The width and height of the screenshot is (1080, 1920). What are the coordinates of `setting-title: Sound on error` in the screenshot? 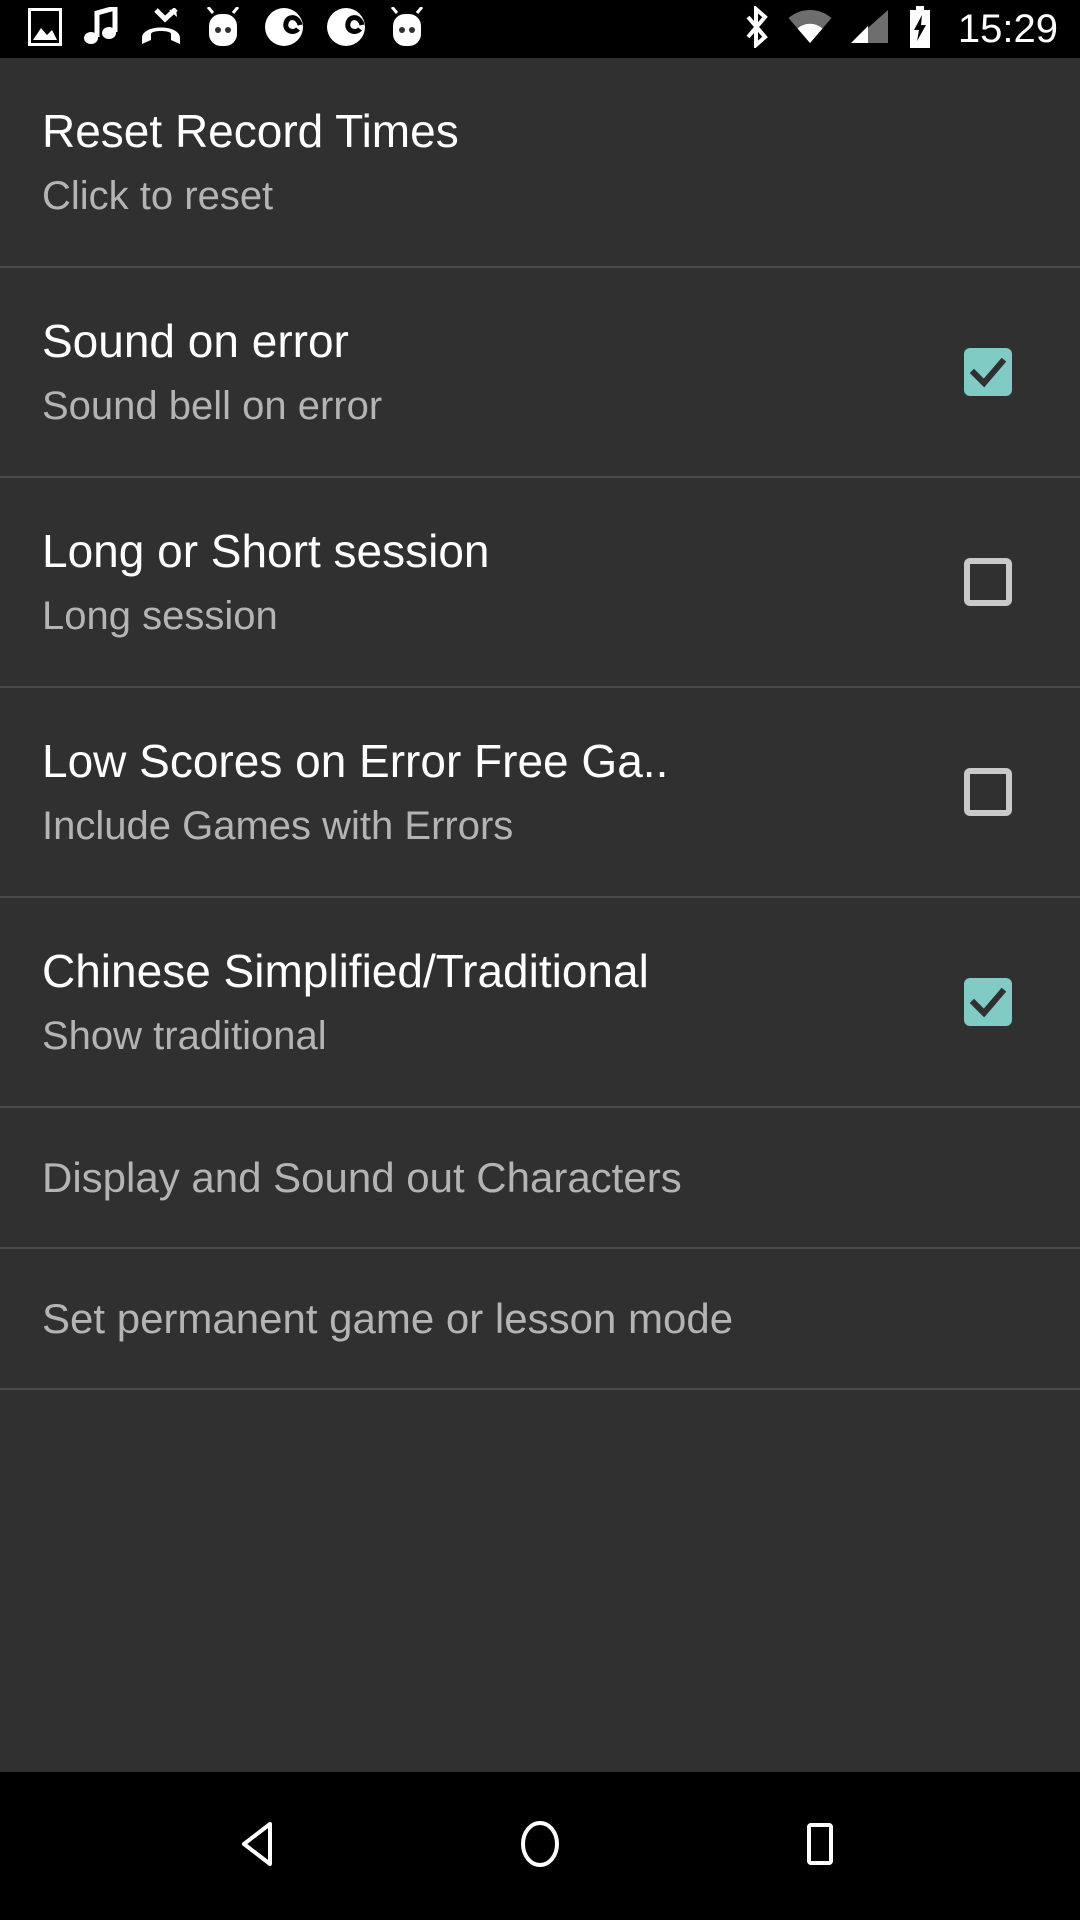 It's located at (195, 341).